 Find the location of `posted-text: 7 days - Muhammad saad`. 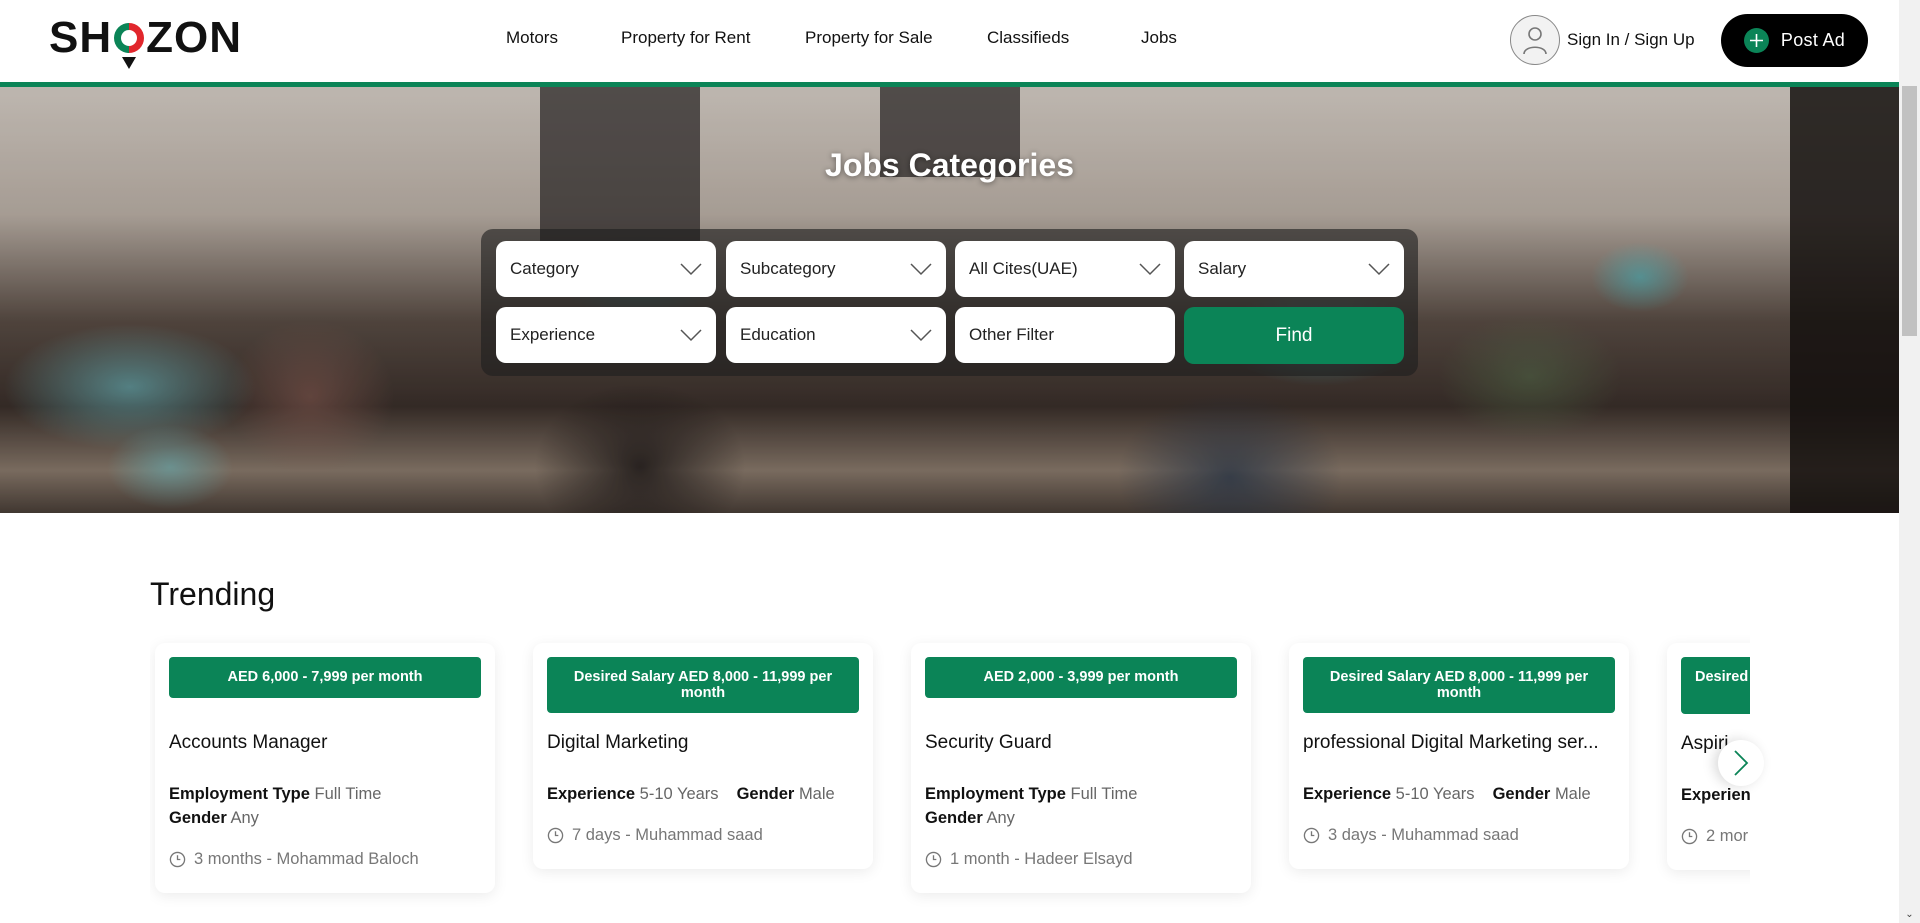

posted-text: 7 days - Muhammad saad is located at coordinates (667, 835).